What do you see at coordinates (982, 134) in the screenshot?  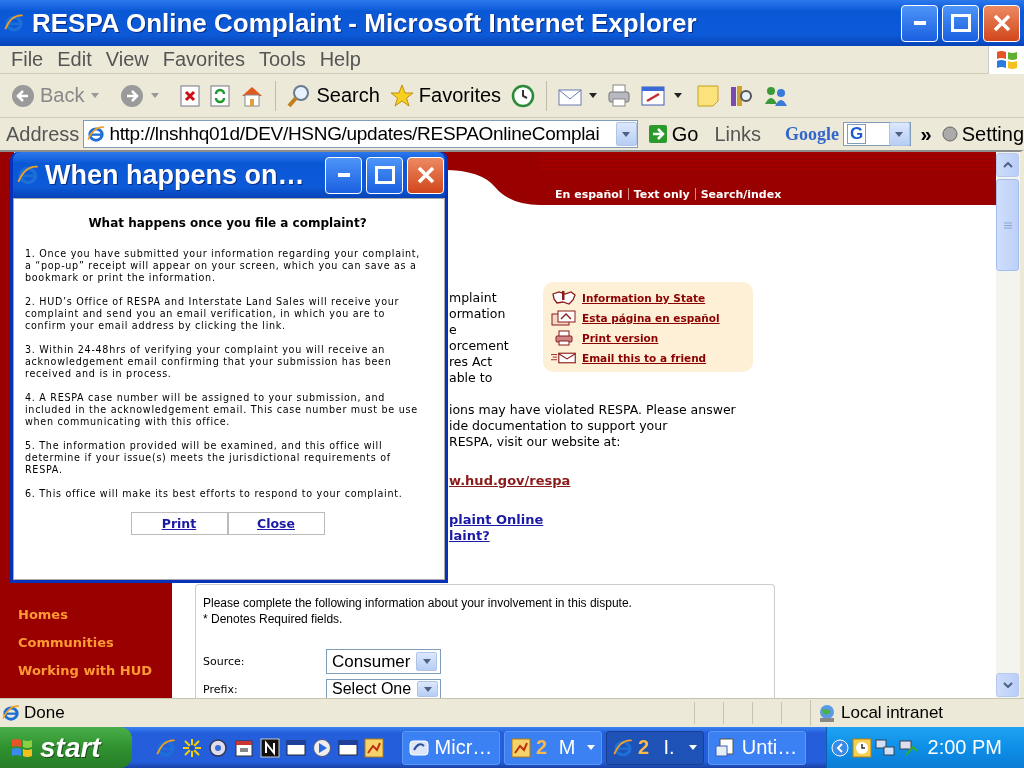 I see `settings-button: Setting` at bounding box center [982, 134].